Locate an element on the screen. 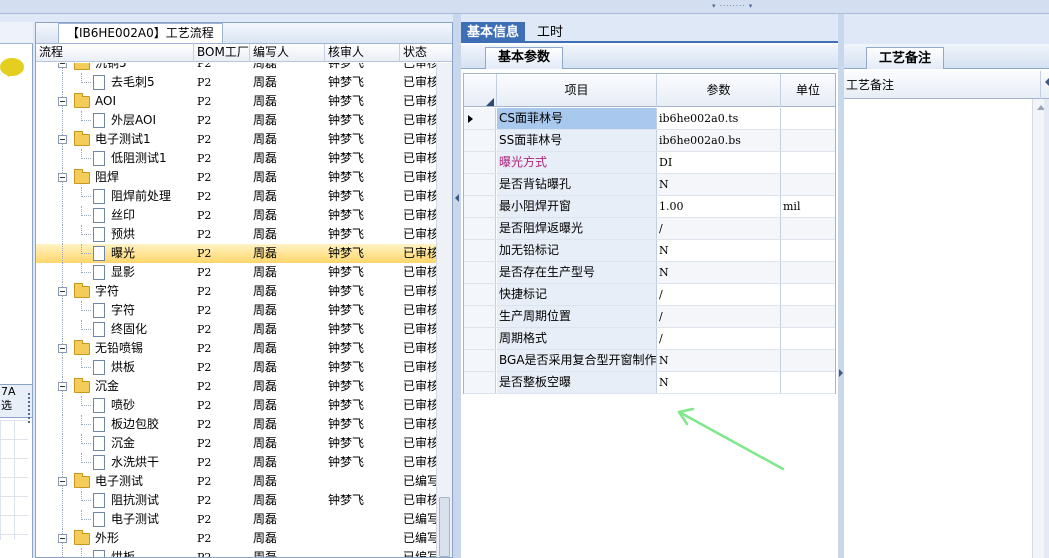  param-value-cell: ib6he002a0.bs is located at coordinates (719, 140).